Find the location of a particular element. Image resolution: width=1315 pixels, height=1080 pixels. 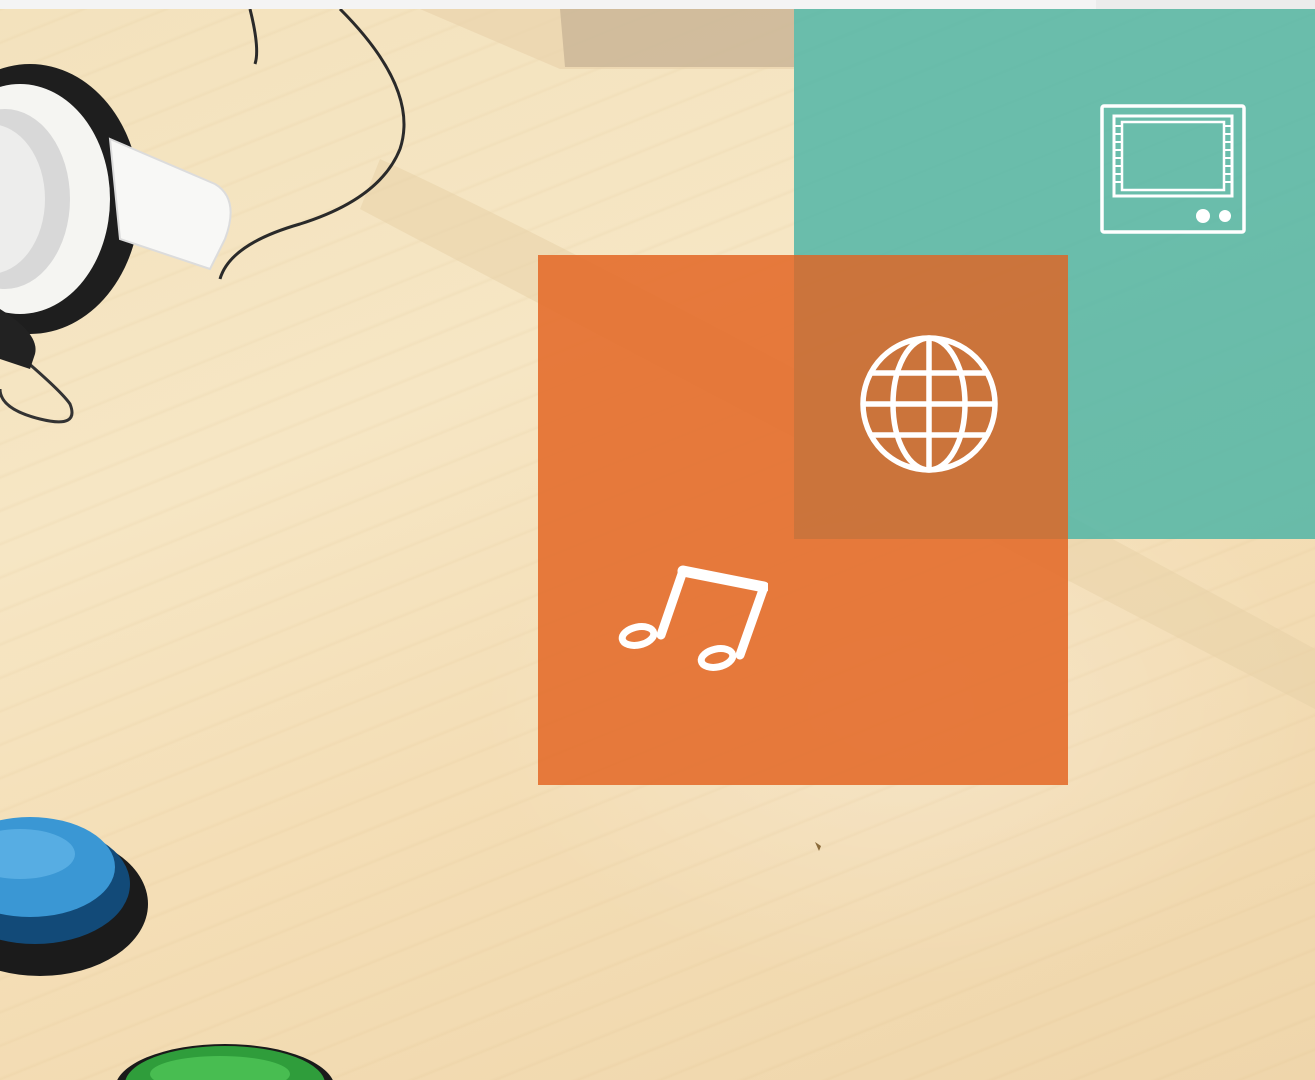

top-strip-tab is located at coordinates (1205, 4).